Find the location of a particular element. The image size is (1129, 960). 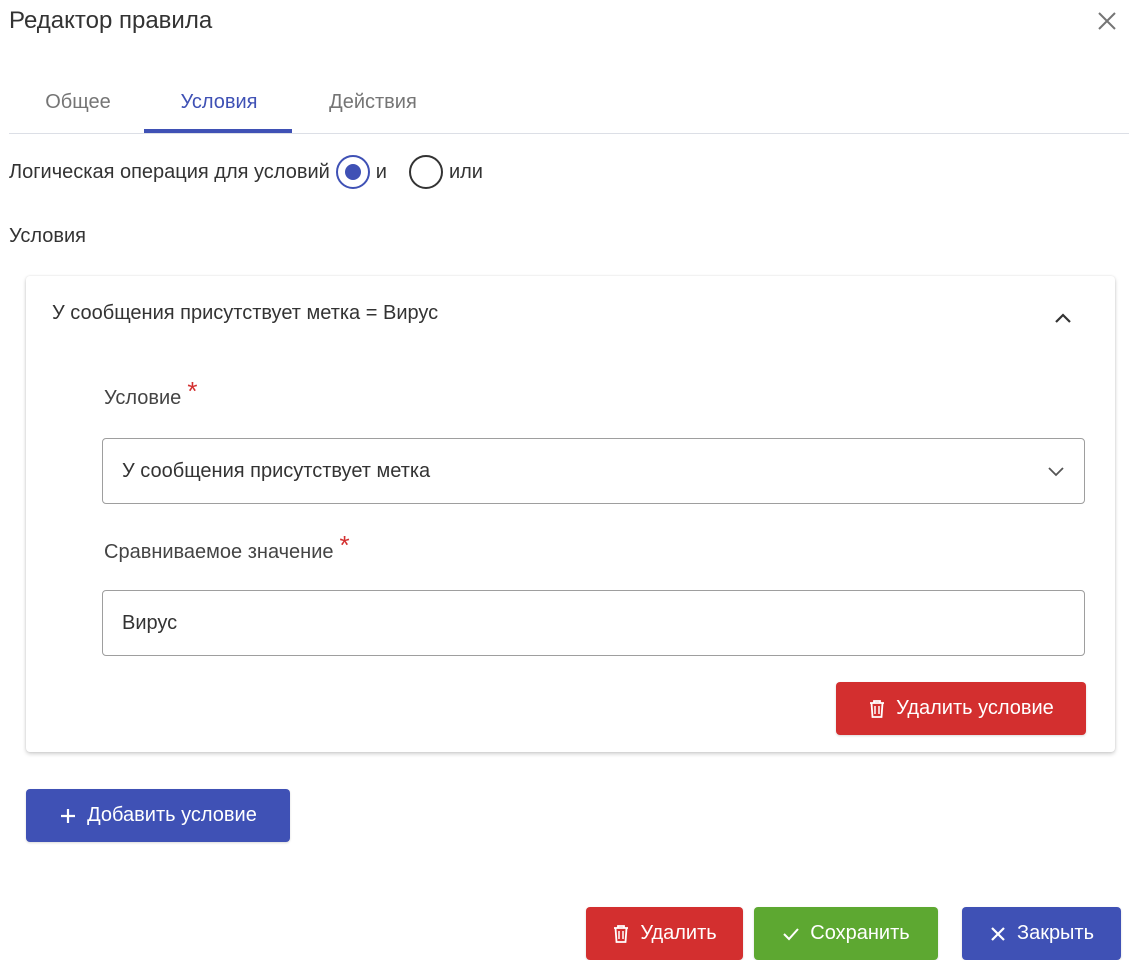

dialog-title: Редактор правила is located at coordinates (111, 20).